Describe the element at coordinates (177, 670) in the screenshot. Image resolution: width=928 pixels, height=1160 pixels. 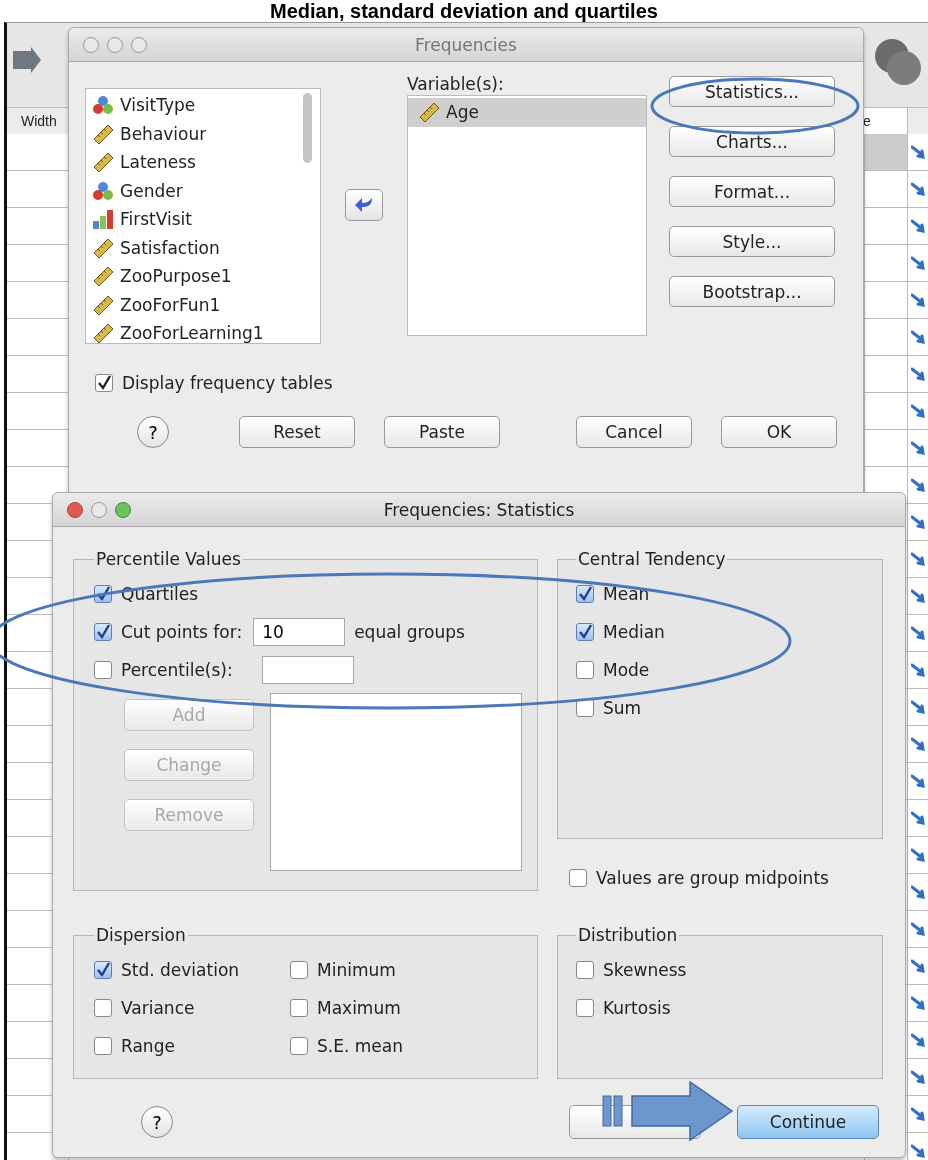
I see `checkbox-label: Percentile(s):` at that location.